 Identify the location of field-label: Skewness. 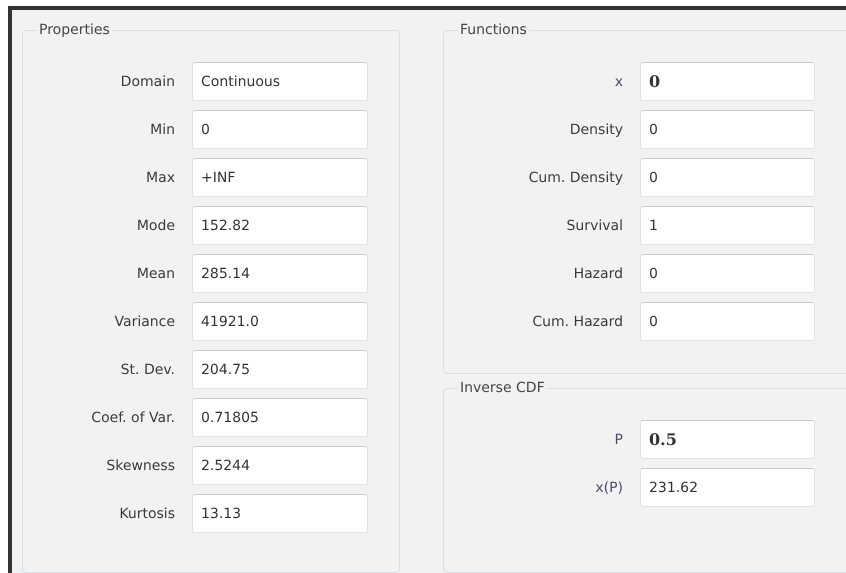
(140, 466).